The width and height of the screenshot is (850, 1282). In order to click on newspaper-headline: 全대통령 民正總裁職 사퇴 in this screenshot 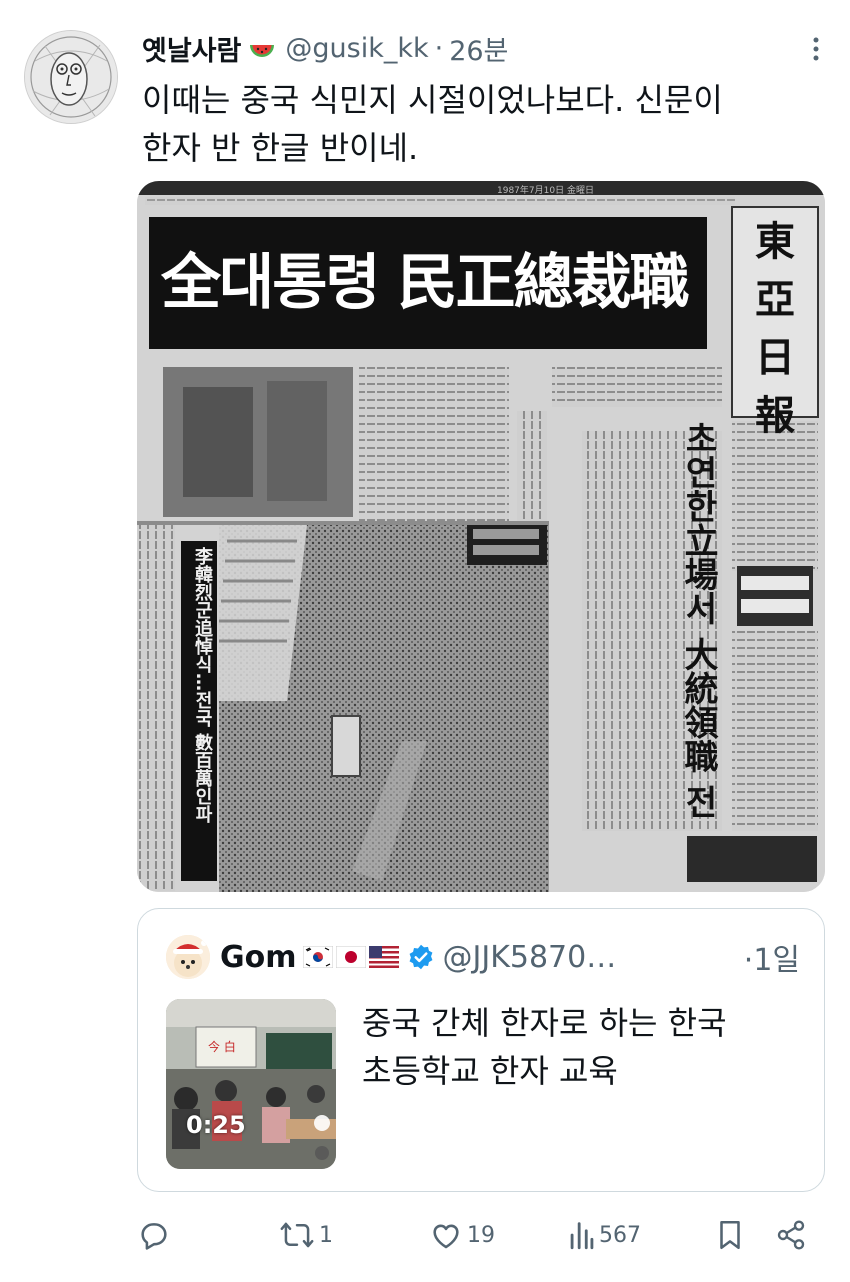, I will do `click(431, 283)`.